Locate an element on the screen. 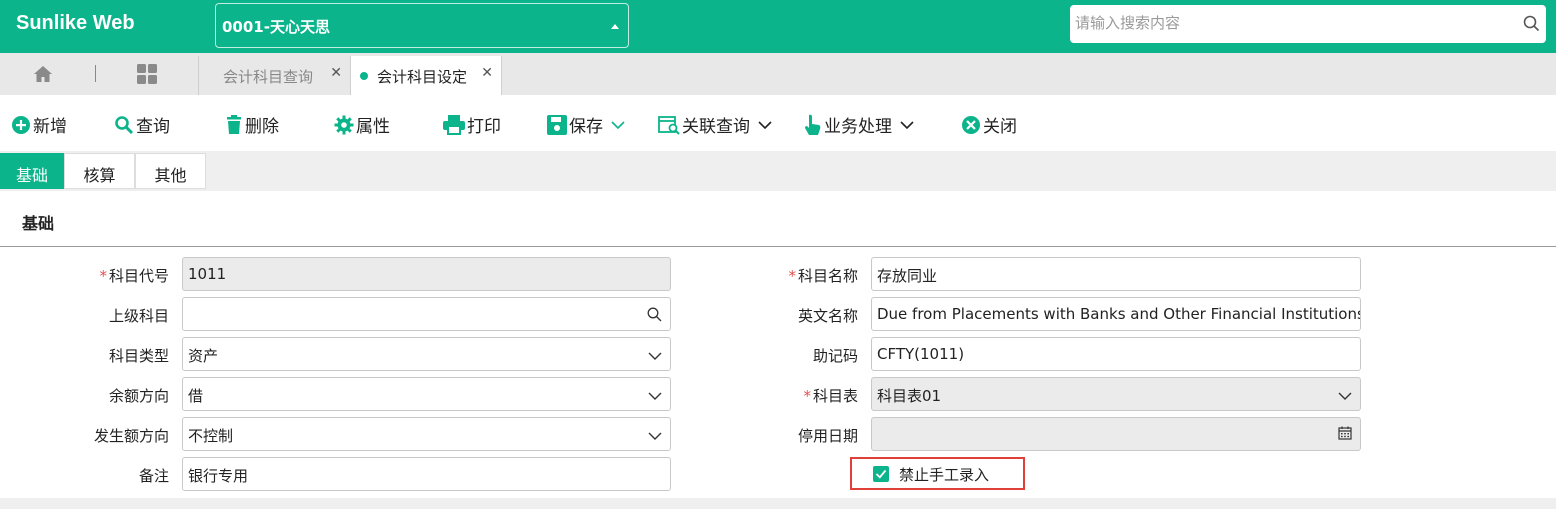  print-button: 打印 is located at coordinates (472, 124).